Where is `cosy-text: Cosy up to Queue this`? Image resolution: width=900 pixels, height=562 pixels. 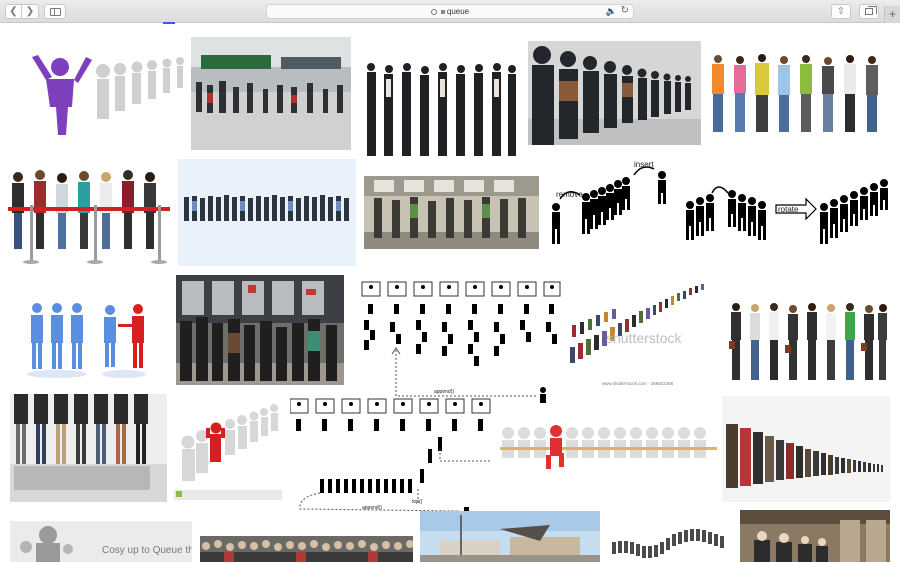
cosy-text: Cosy up to Queue this is located at coordinates (147, 550).